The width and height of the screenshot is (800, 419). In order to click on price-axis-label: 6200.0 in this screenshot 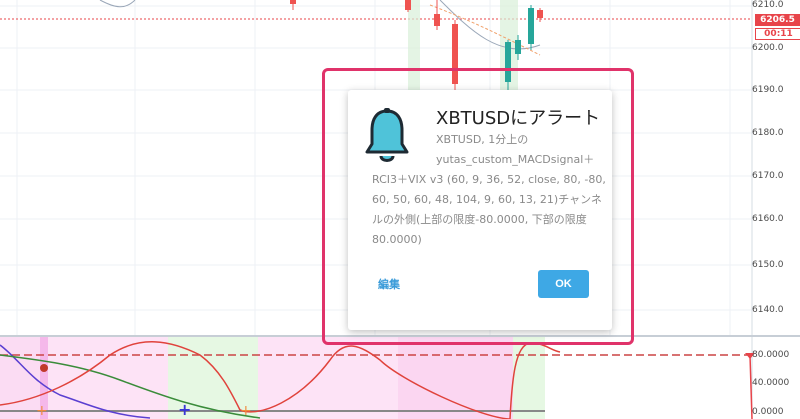, I will do `click(768, 48)`.